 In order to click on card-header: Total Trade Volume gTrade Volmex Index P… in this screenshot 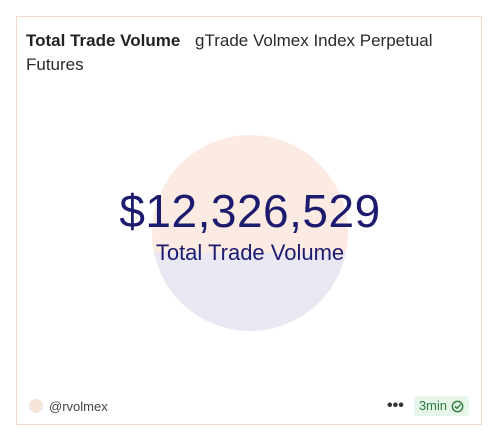, I will do `click(246, 53)`.